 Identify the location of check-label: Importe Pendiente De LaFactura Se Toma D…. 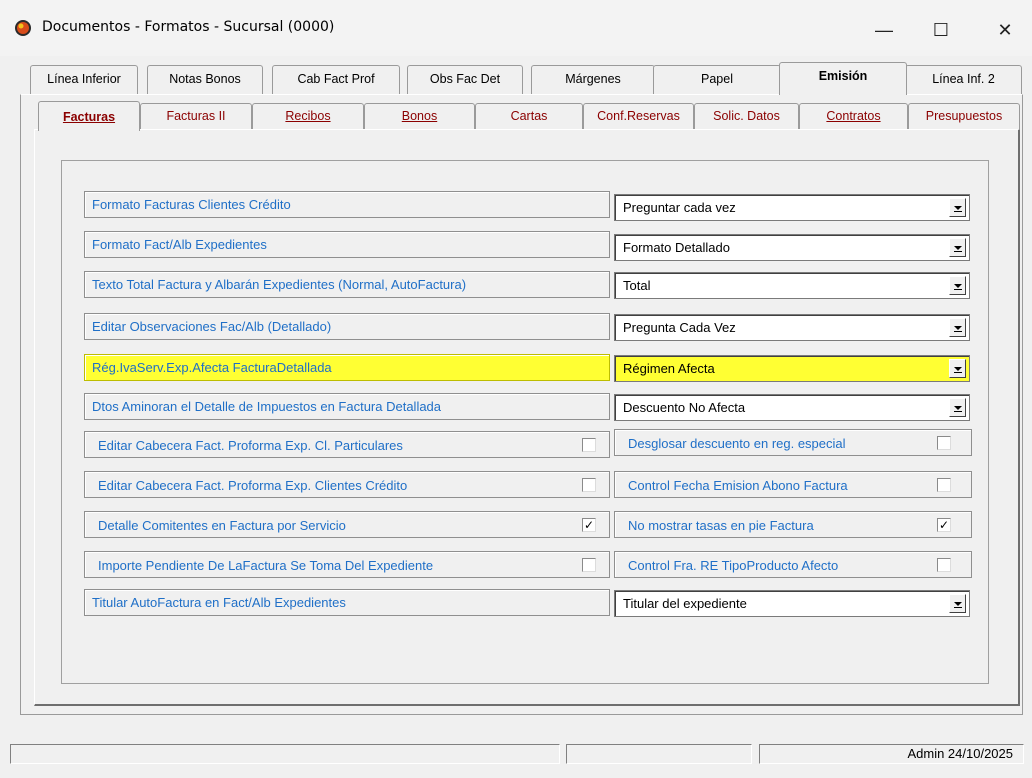
(266, 565).